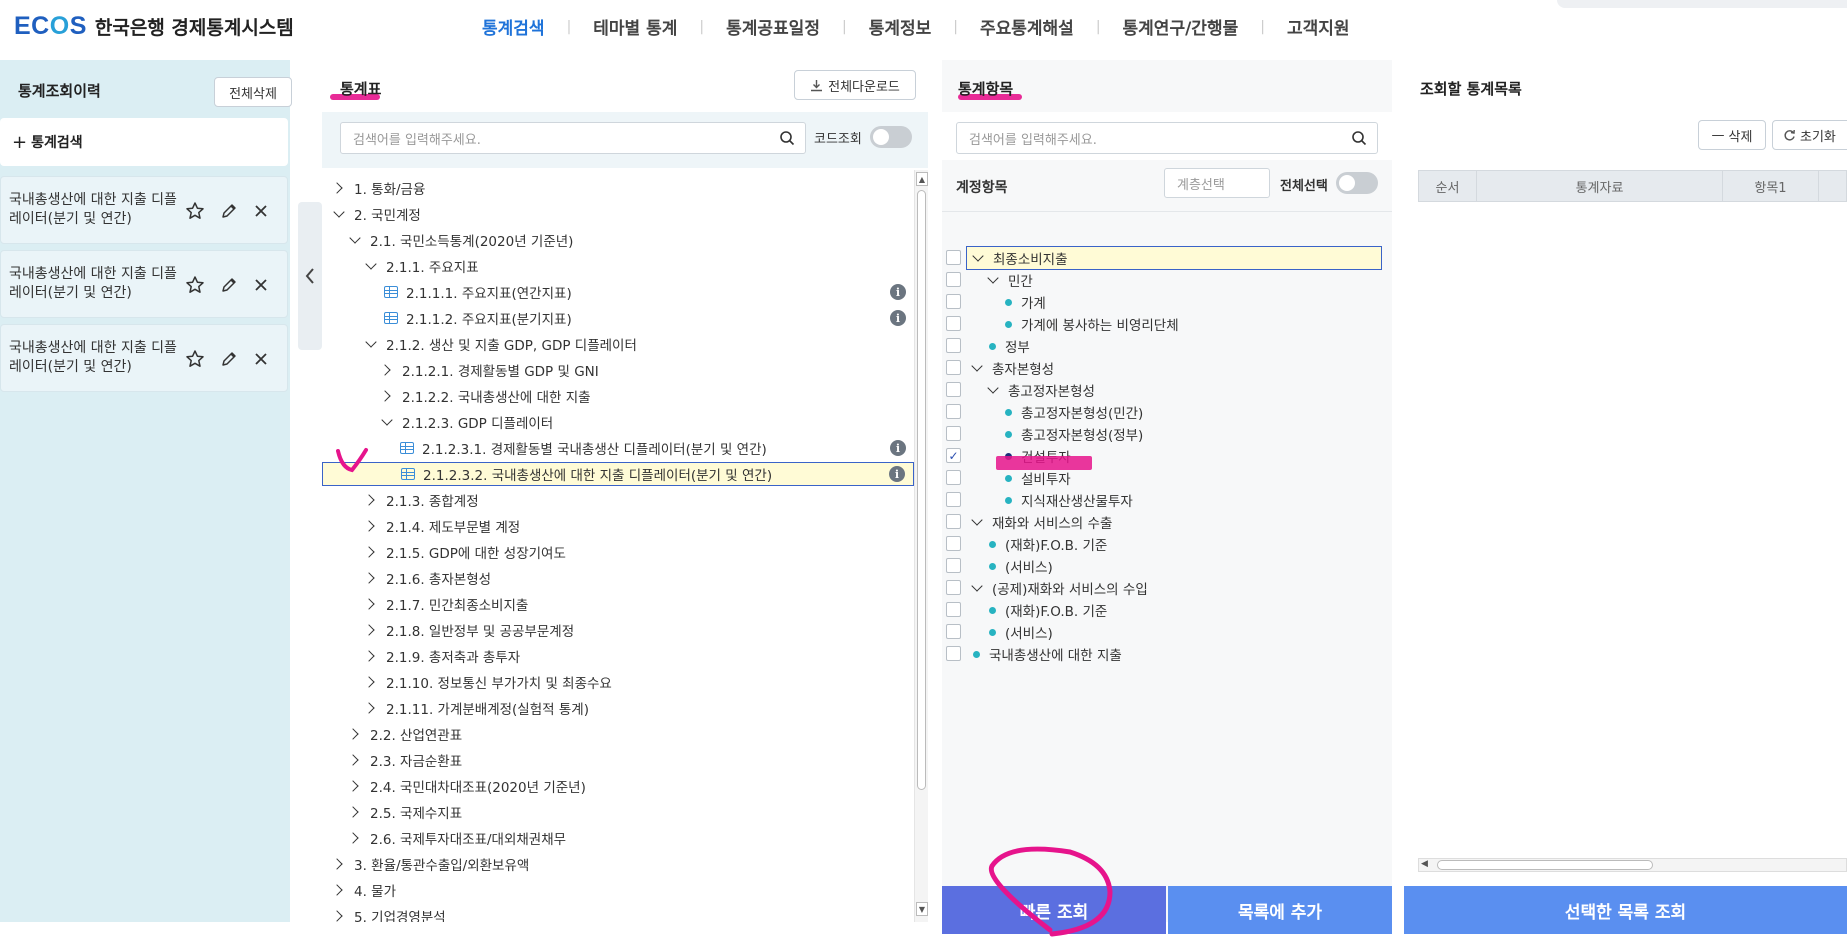 The height and width of the screenshot is (938, 1847). I want to click on tree-folder-node: 2.1. 국민소득통계(2020년 기준년), so click(618, 240).